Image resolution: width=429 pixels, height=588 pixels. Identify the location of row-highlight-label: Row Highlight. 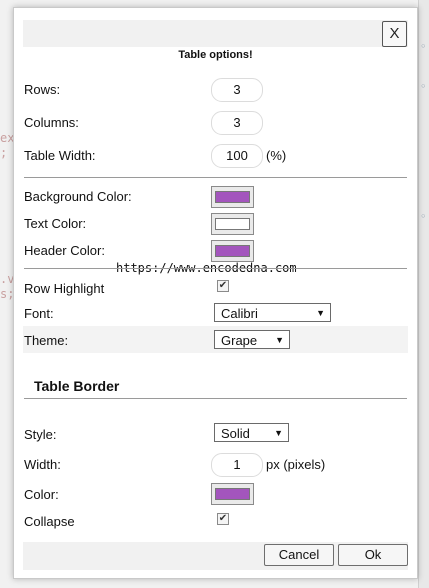
(64, 288).